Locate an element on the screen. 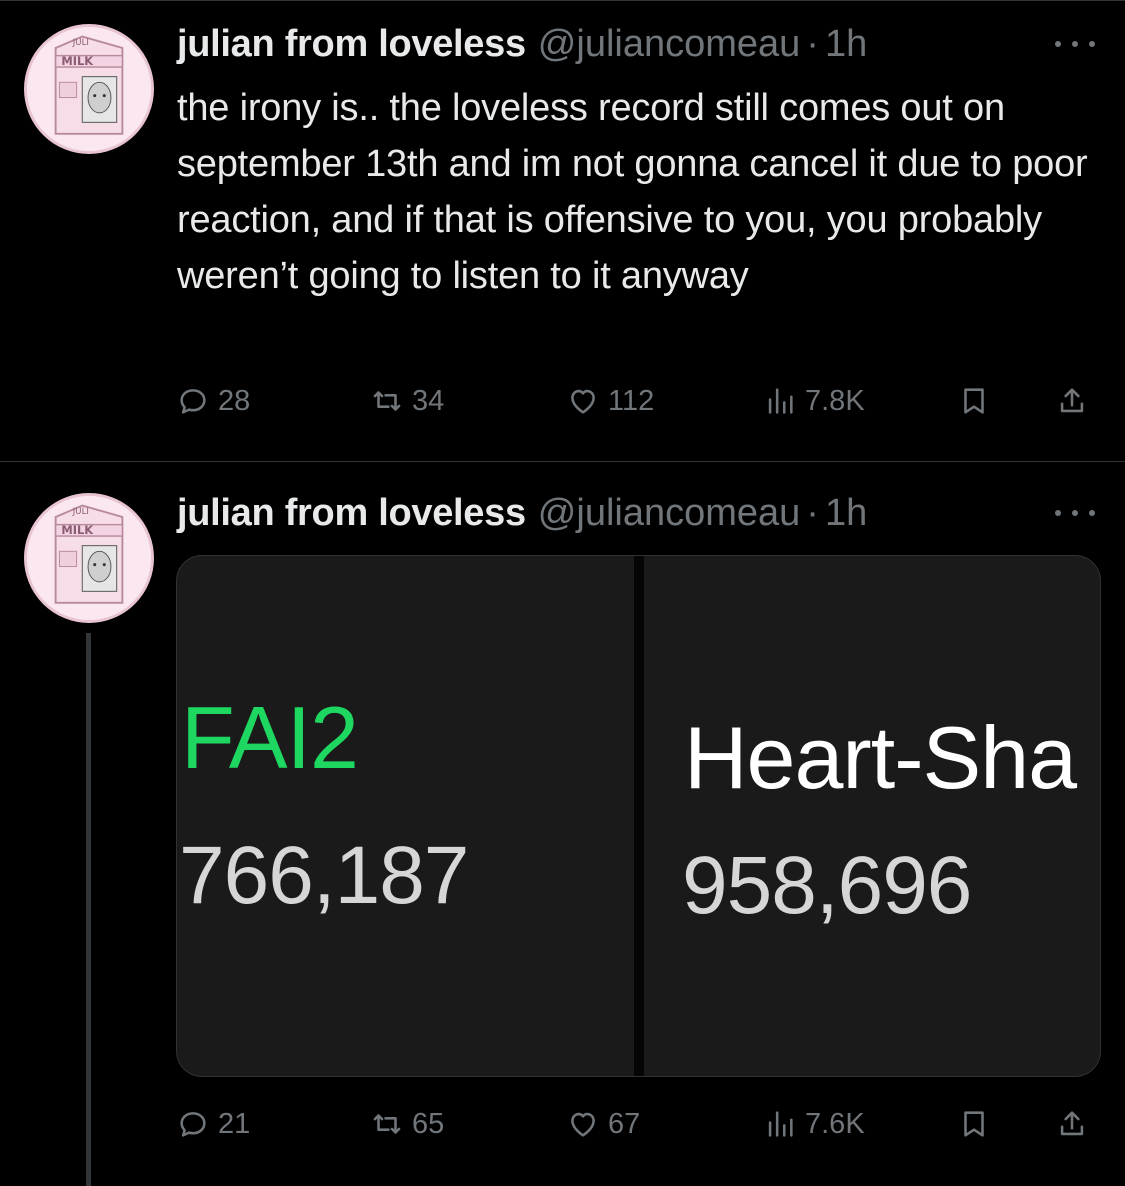  views-button: 7.8K is located at coordinates (814, 401).